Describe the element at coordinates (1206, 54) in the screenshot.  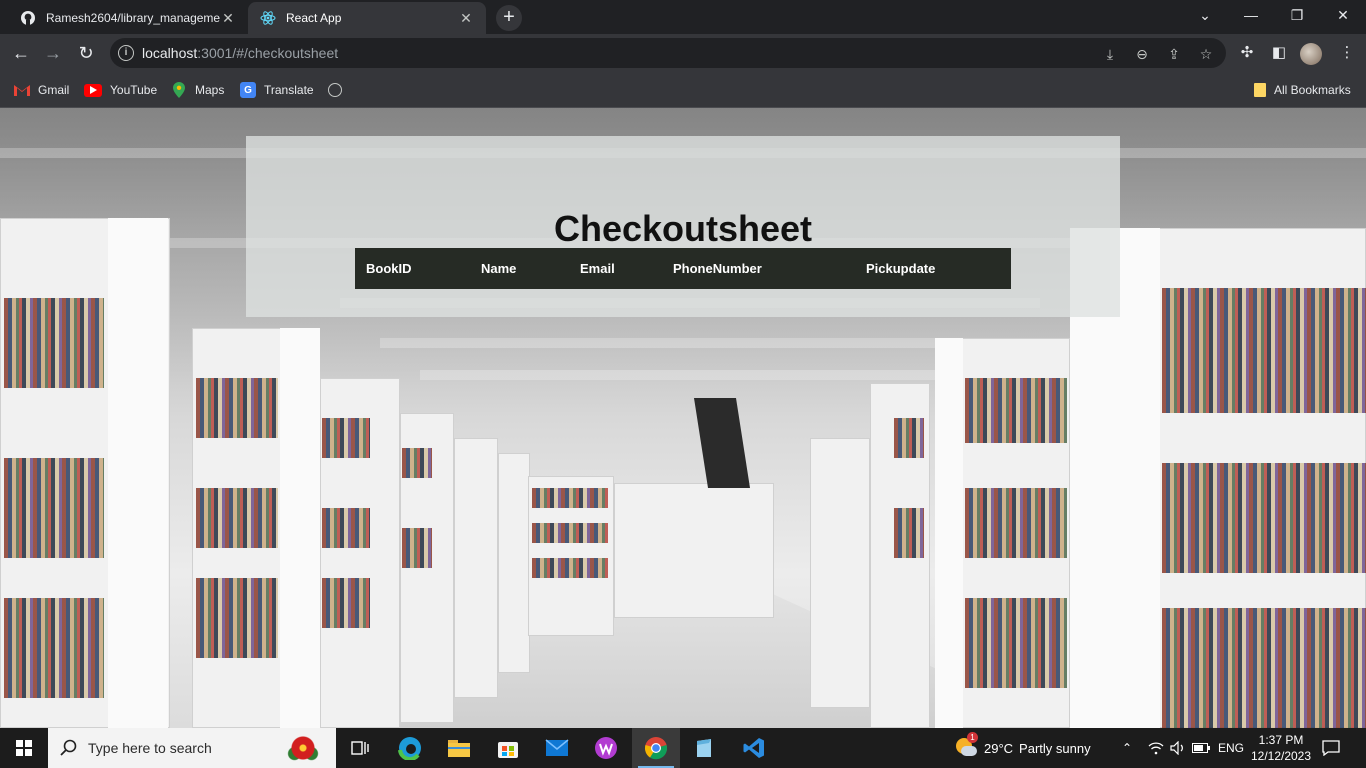
I see `bookmark-star-icon: ☆` at that location.